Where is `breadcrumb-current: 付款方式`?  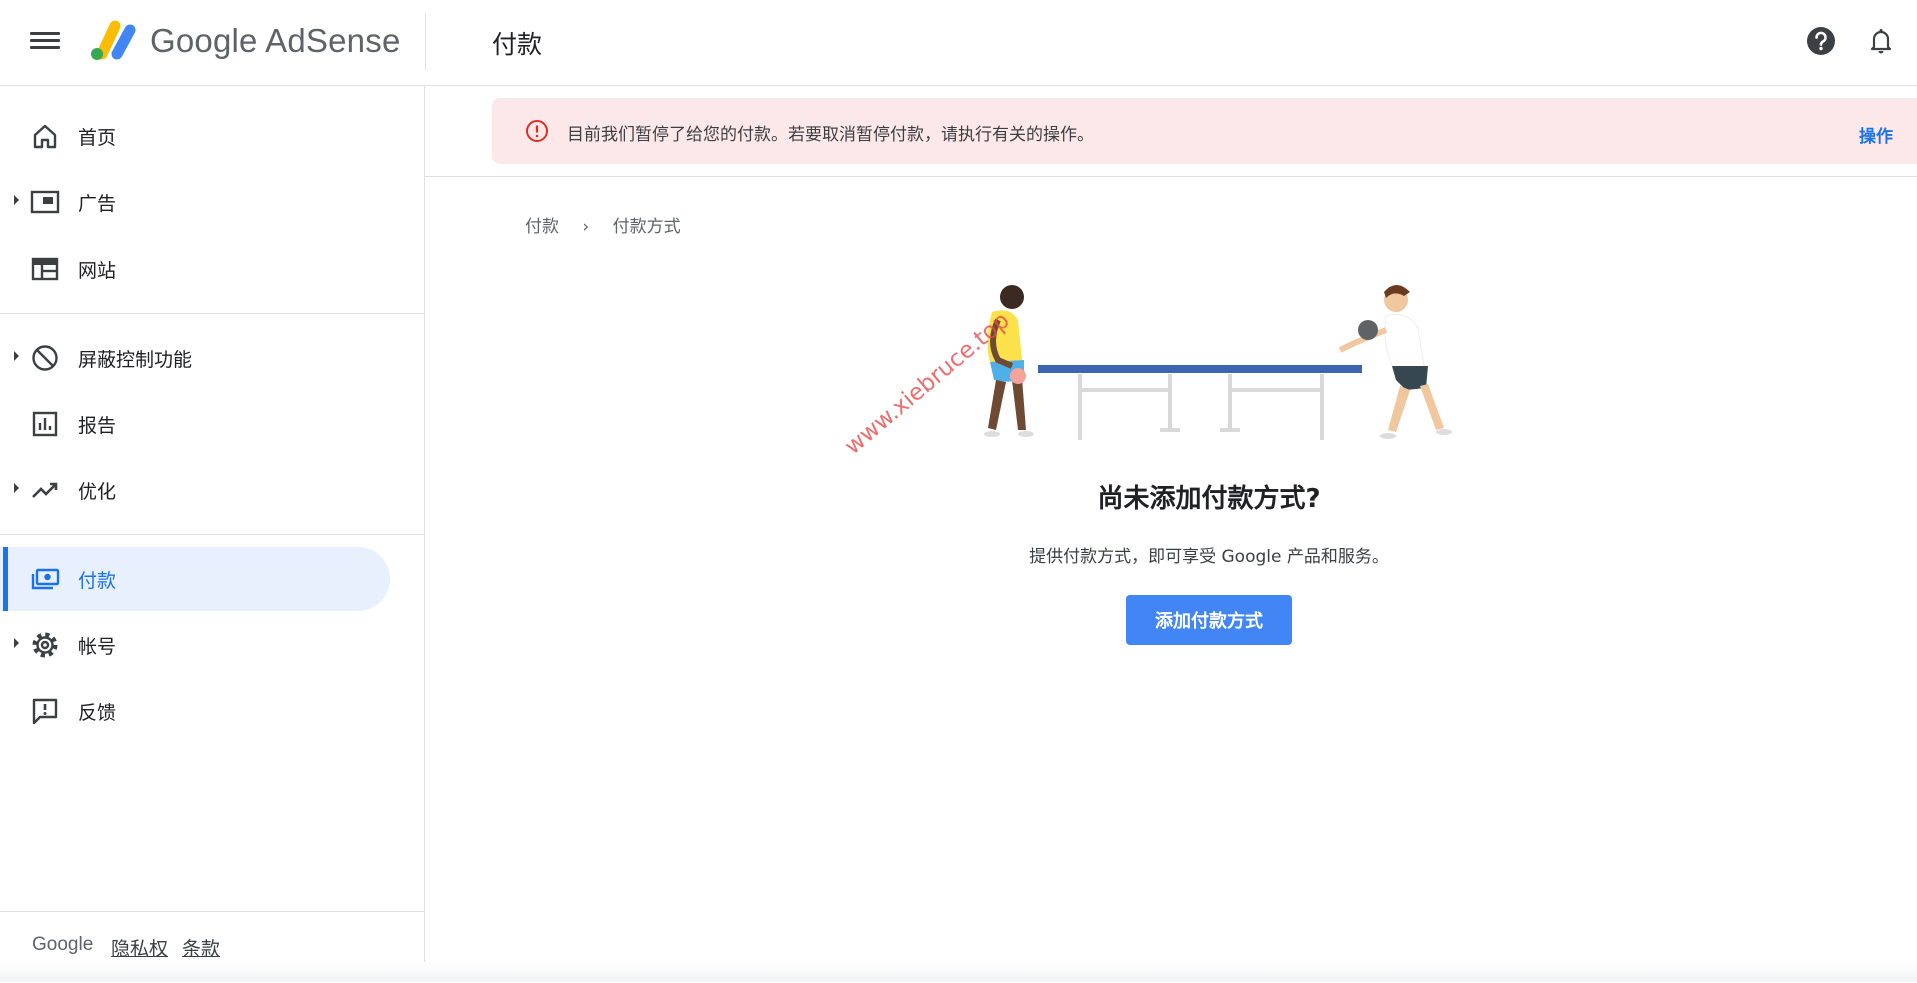
breadcrumb-current: 付款方式 is located at coordinates (646, 227).